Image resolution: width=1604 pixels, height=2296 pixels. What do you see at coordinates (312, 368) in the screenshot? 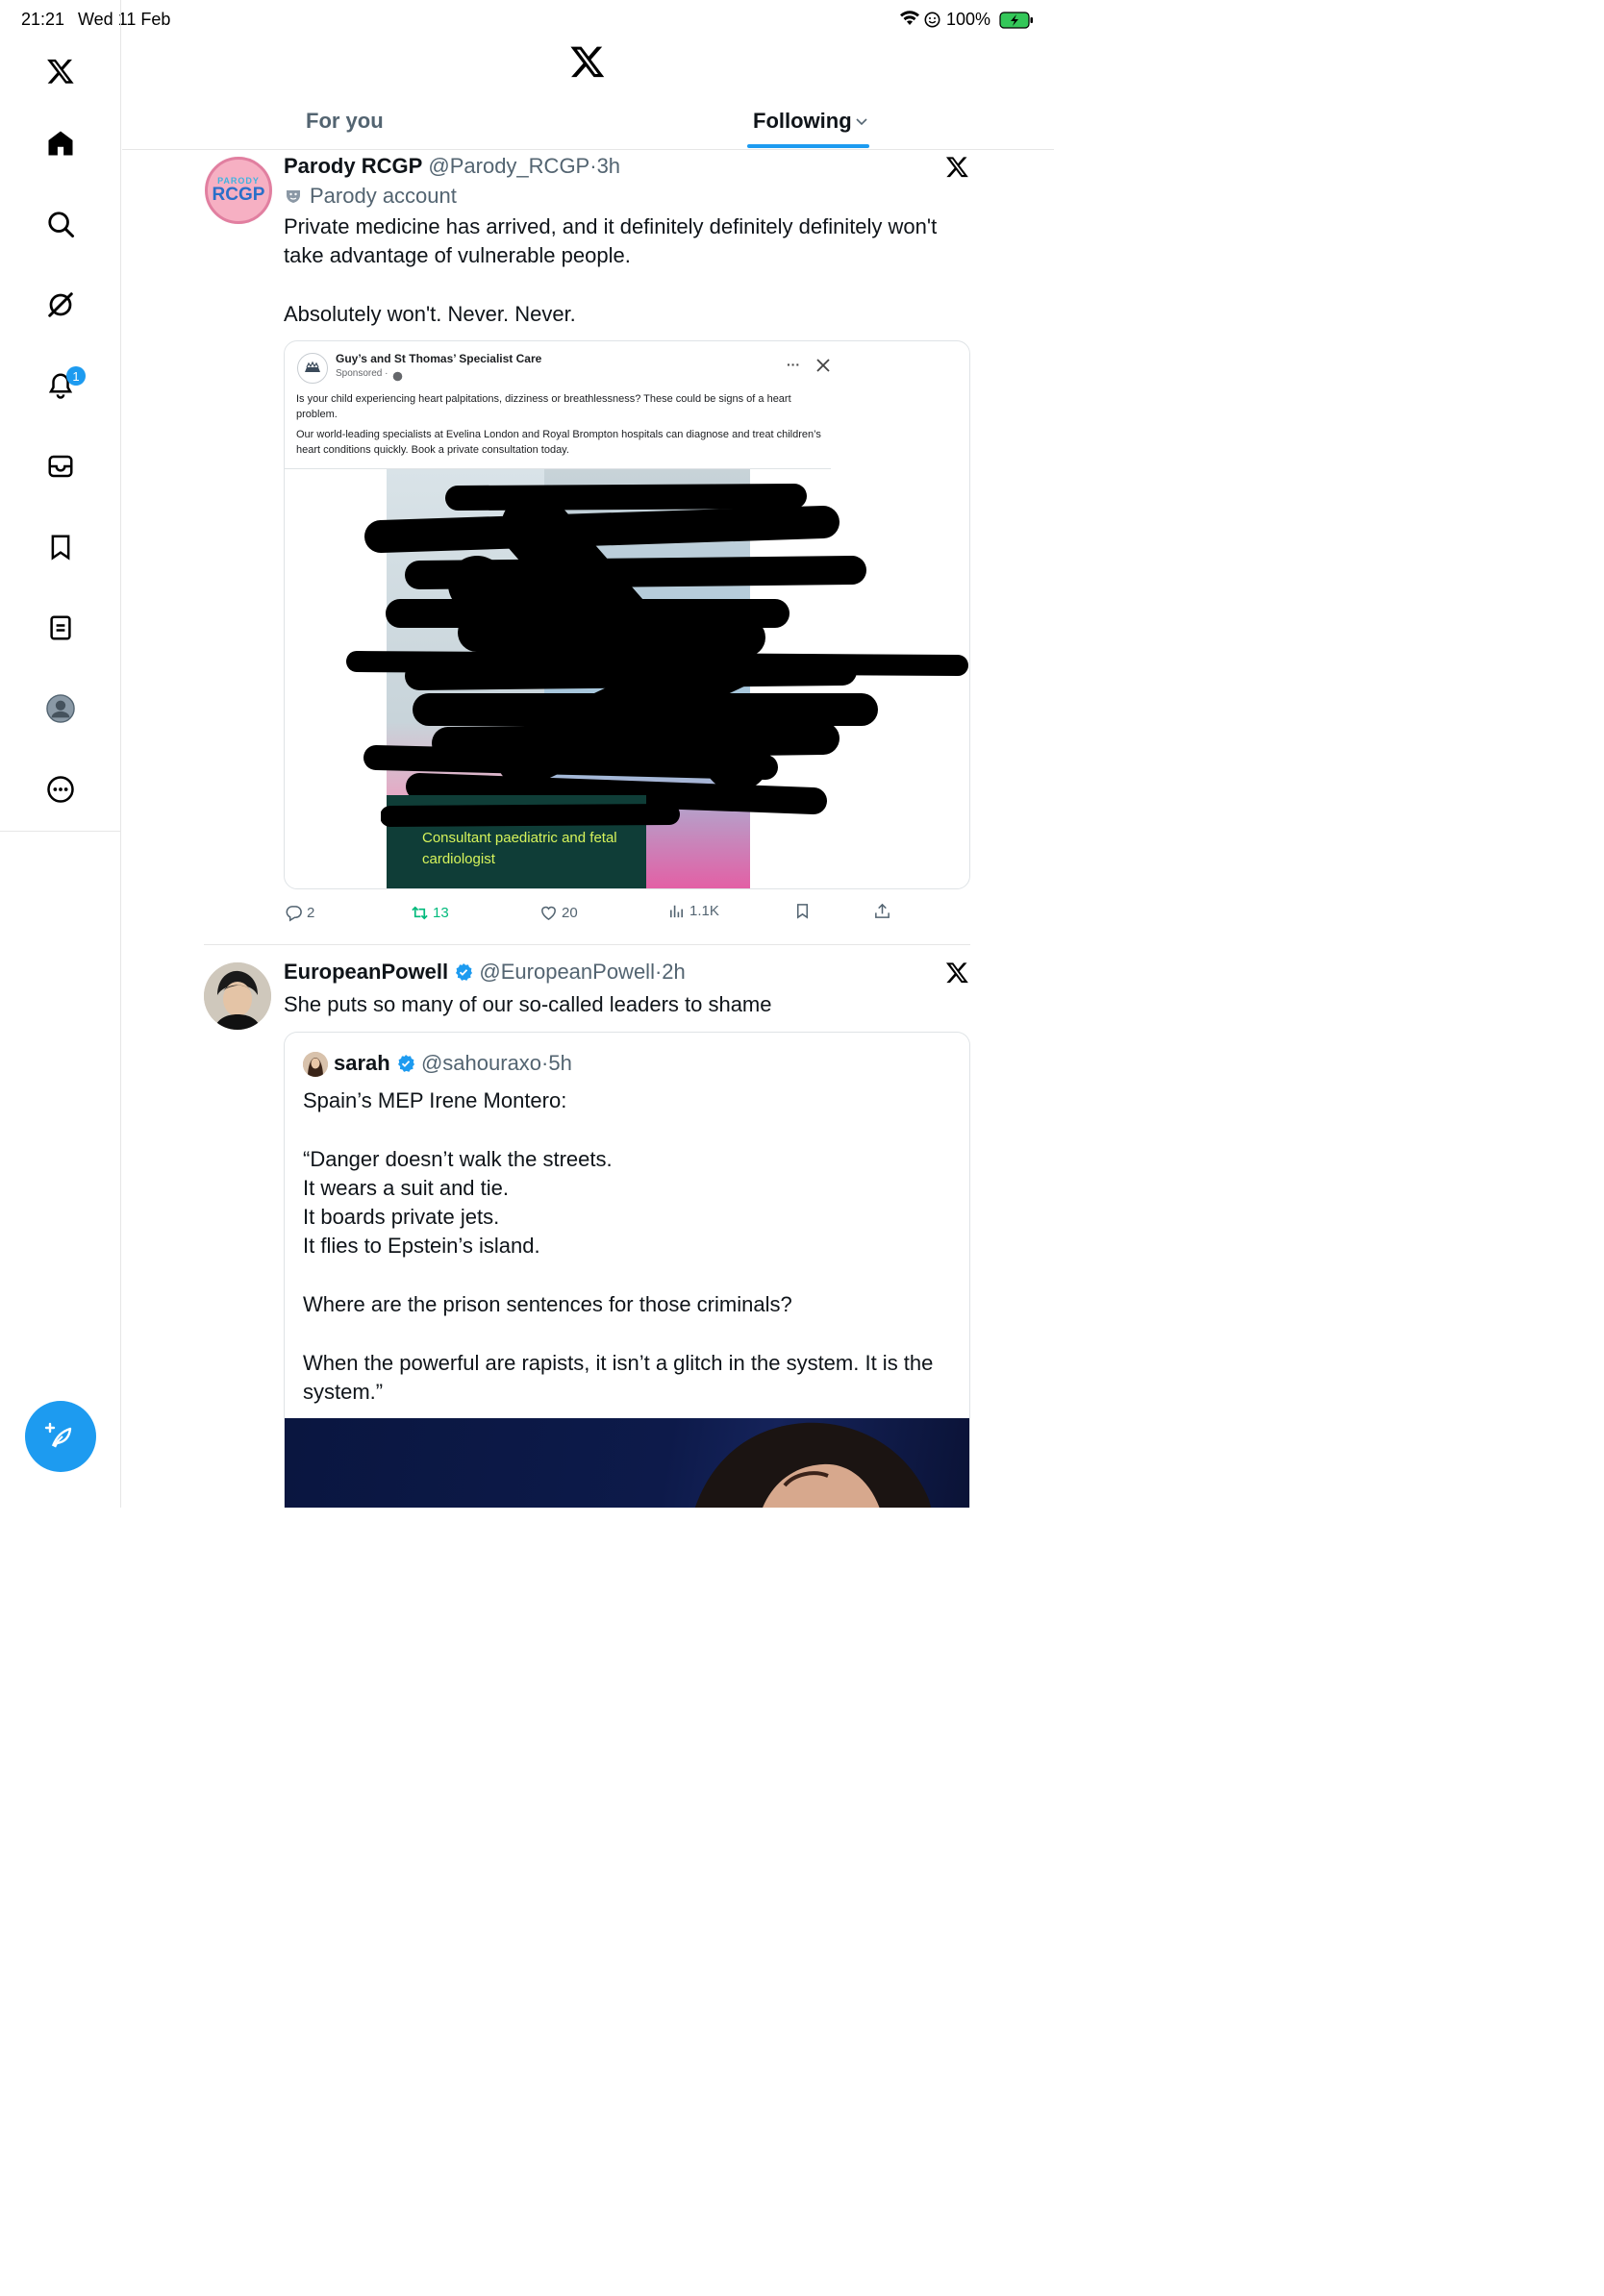
I see `nhs-crest-icon` at bounding box center [312, 368].